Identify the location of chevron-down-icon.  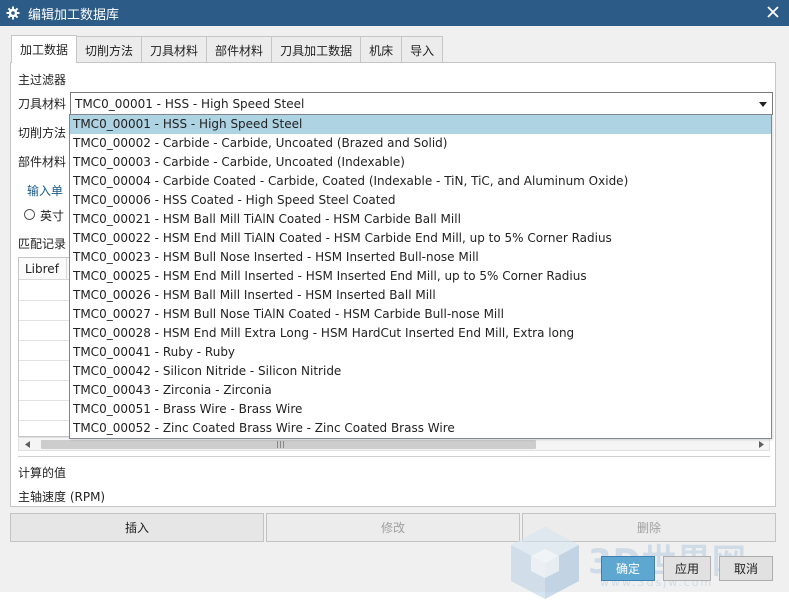
(763, 104).